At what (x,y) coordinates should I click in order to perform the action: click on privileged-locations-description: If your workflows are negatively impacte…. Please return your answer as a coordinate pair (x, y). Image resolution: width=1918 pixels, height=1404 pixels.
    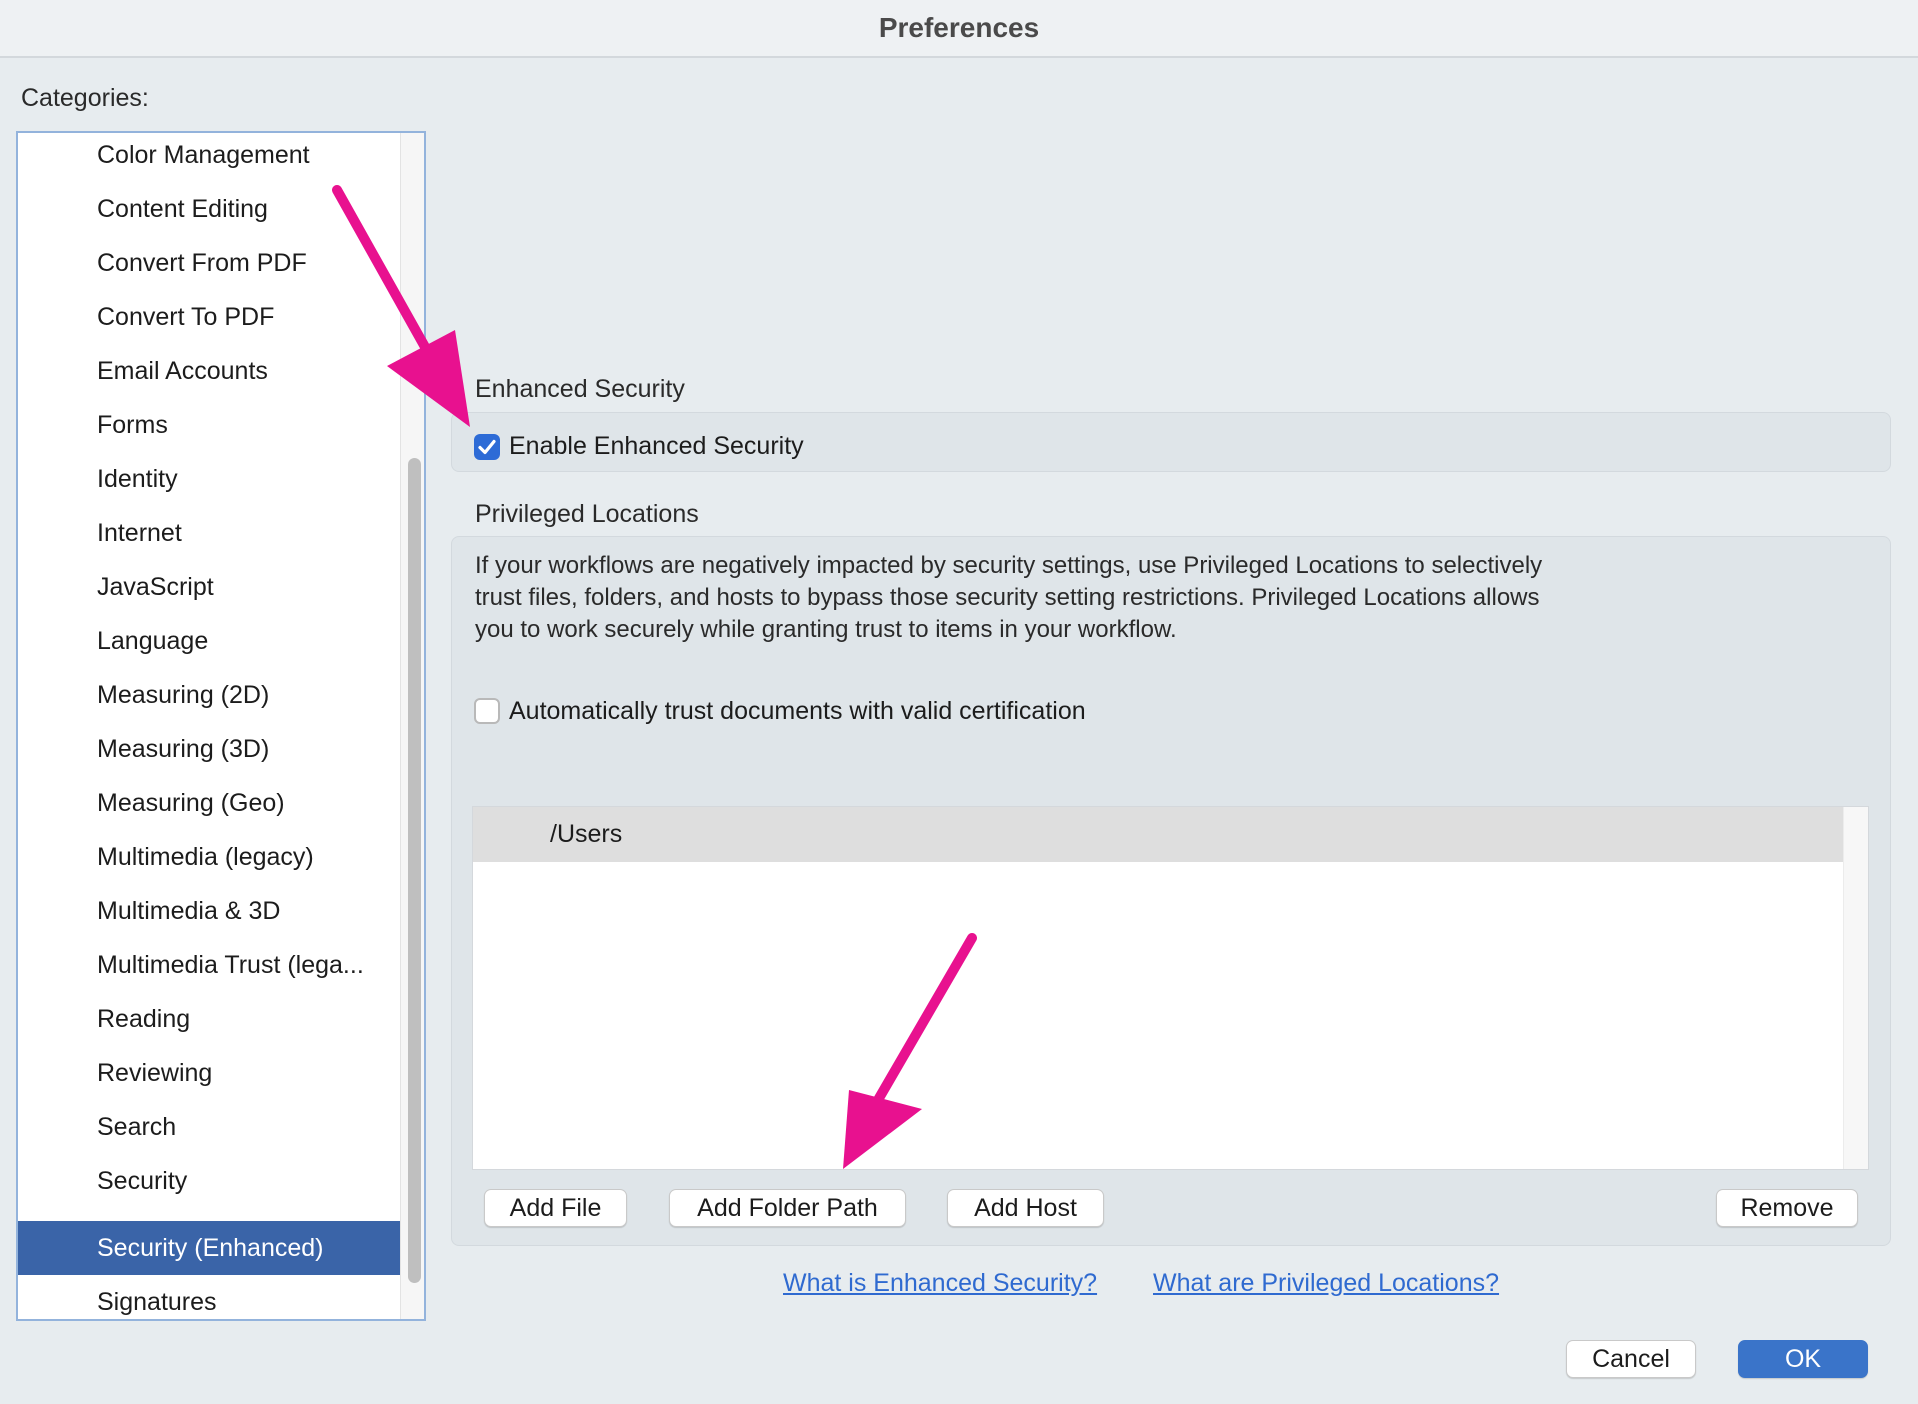
    Looking at the image, I should click on (1009, 597).